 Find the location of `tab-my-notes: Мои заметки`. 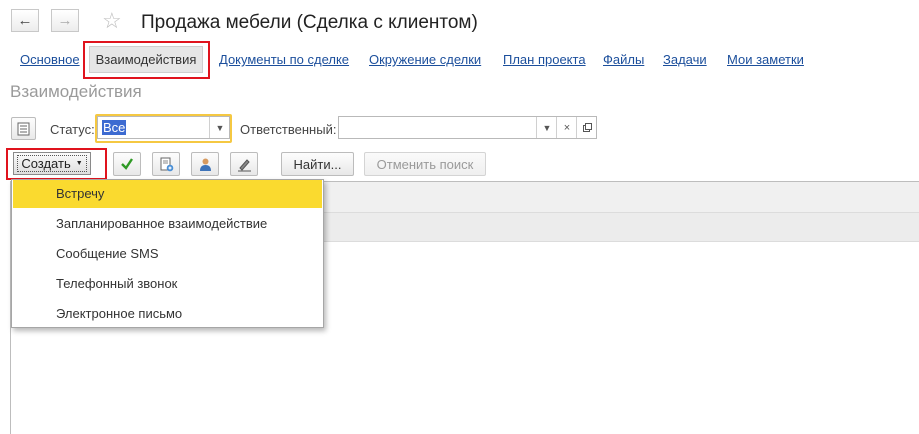

tab-my-notes: Мои заметки is located at coordinates (765, 60).